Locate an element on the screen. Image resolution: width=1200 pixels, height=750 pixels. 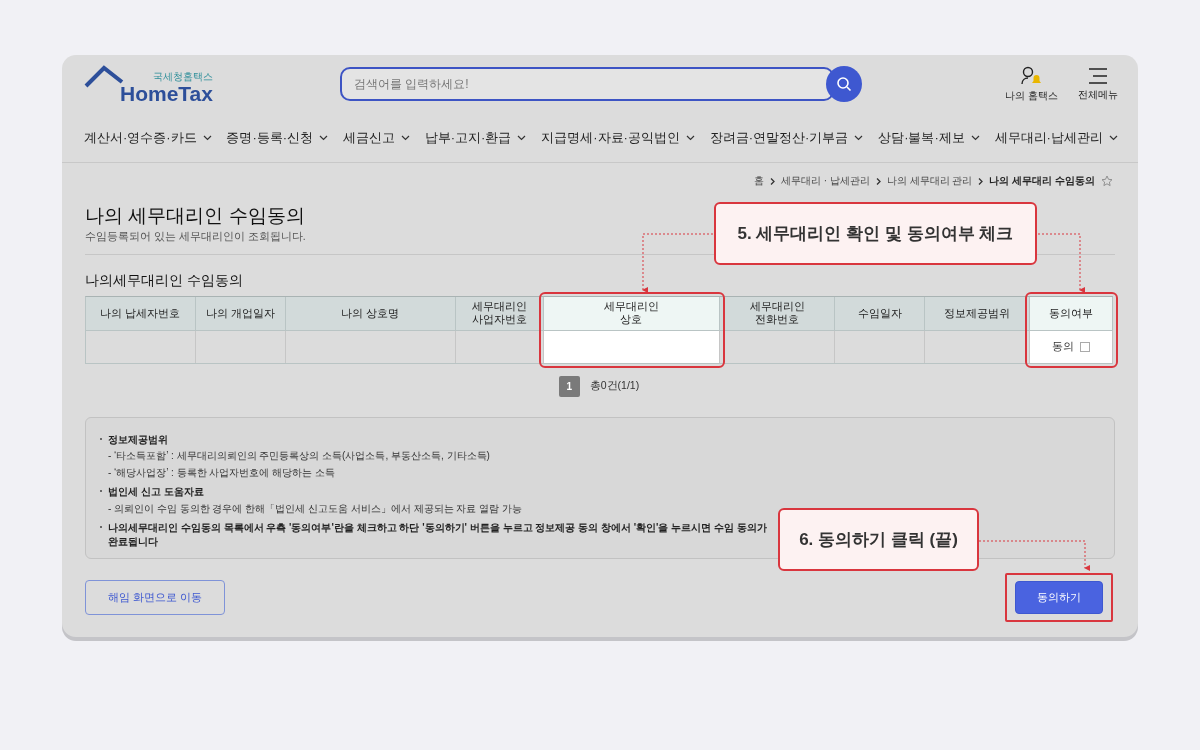
callout-label: 6. 동의하기 클릭 (끝) is located at coordinates (878, 539).